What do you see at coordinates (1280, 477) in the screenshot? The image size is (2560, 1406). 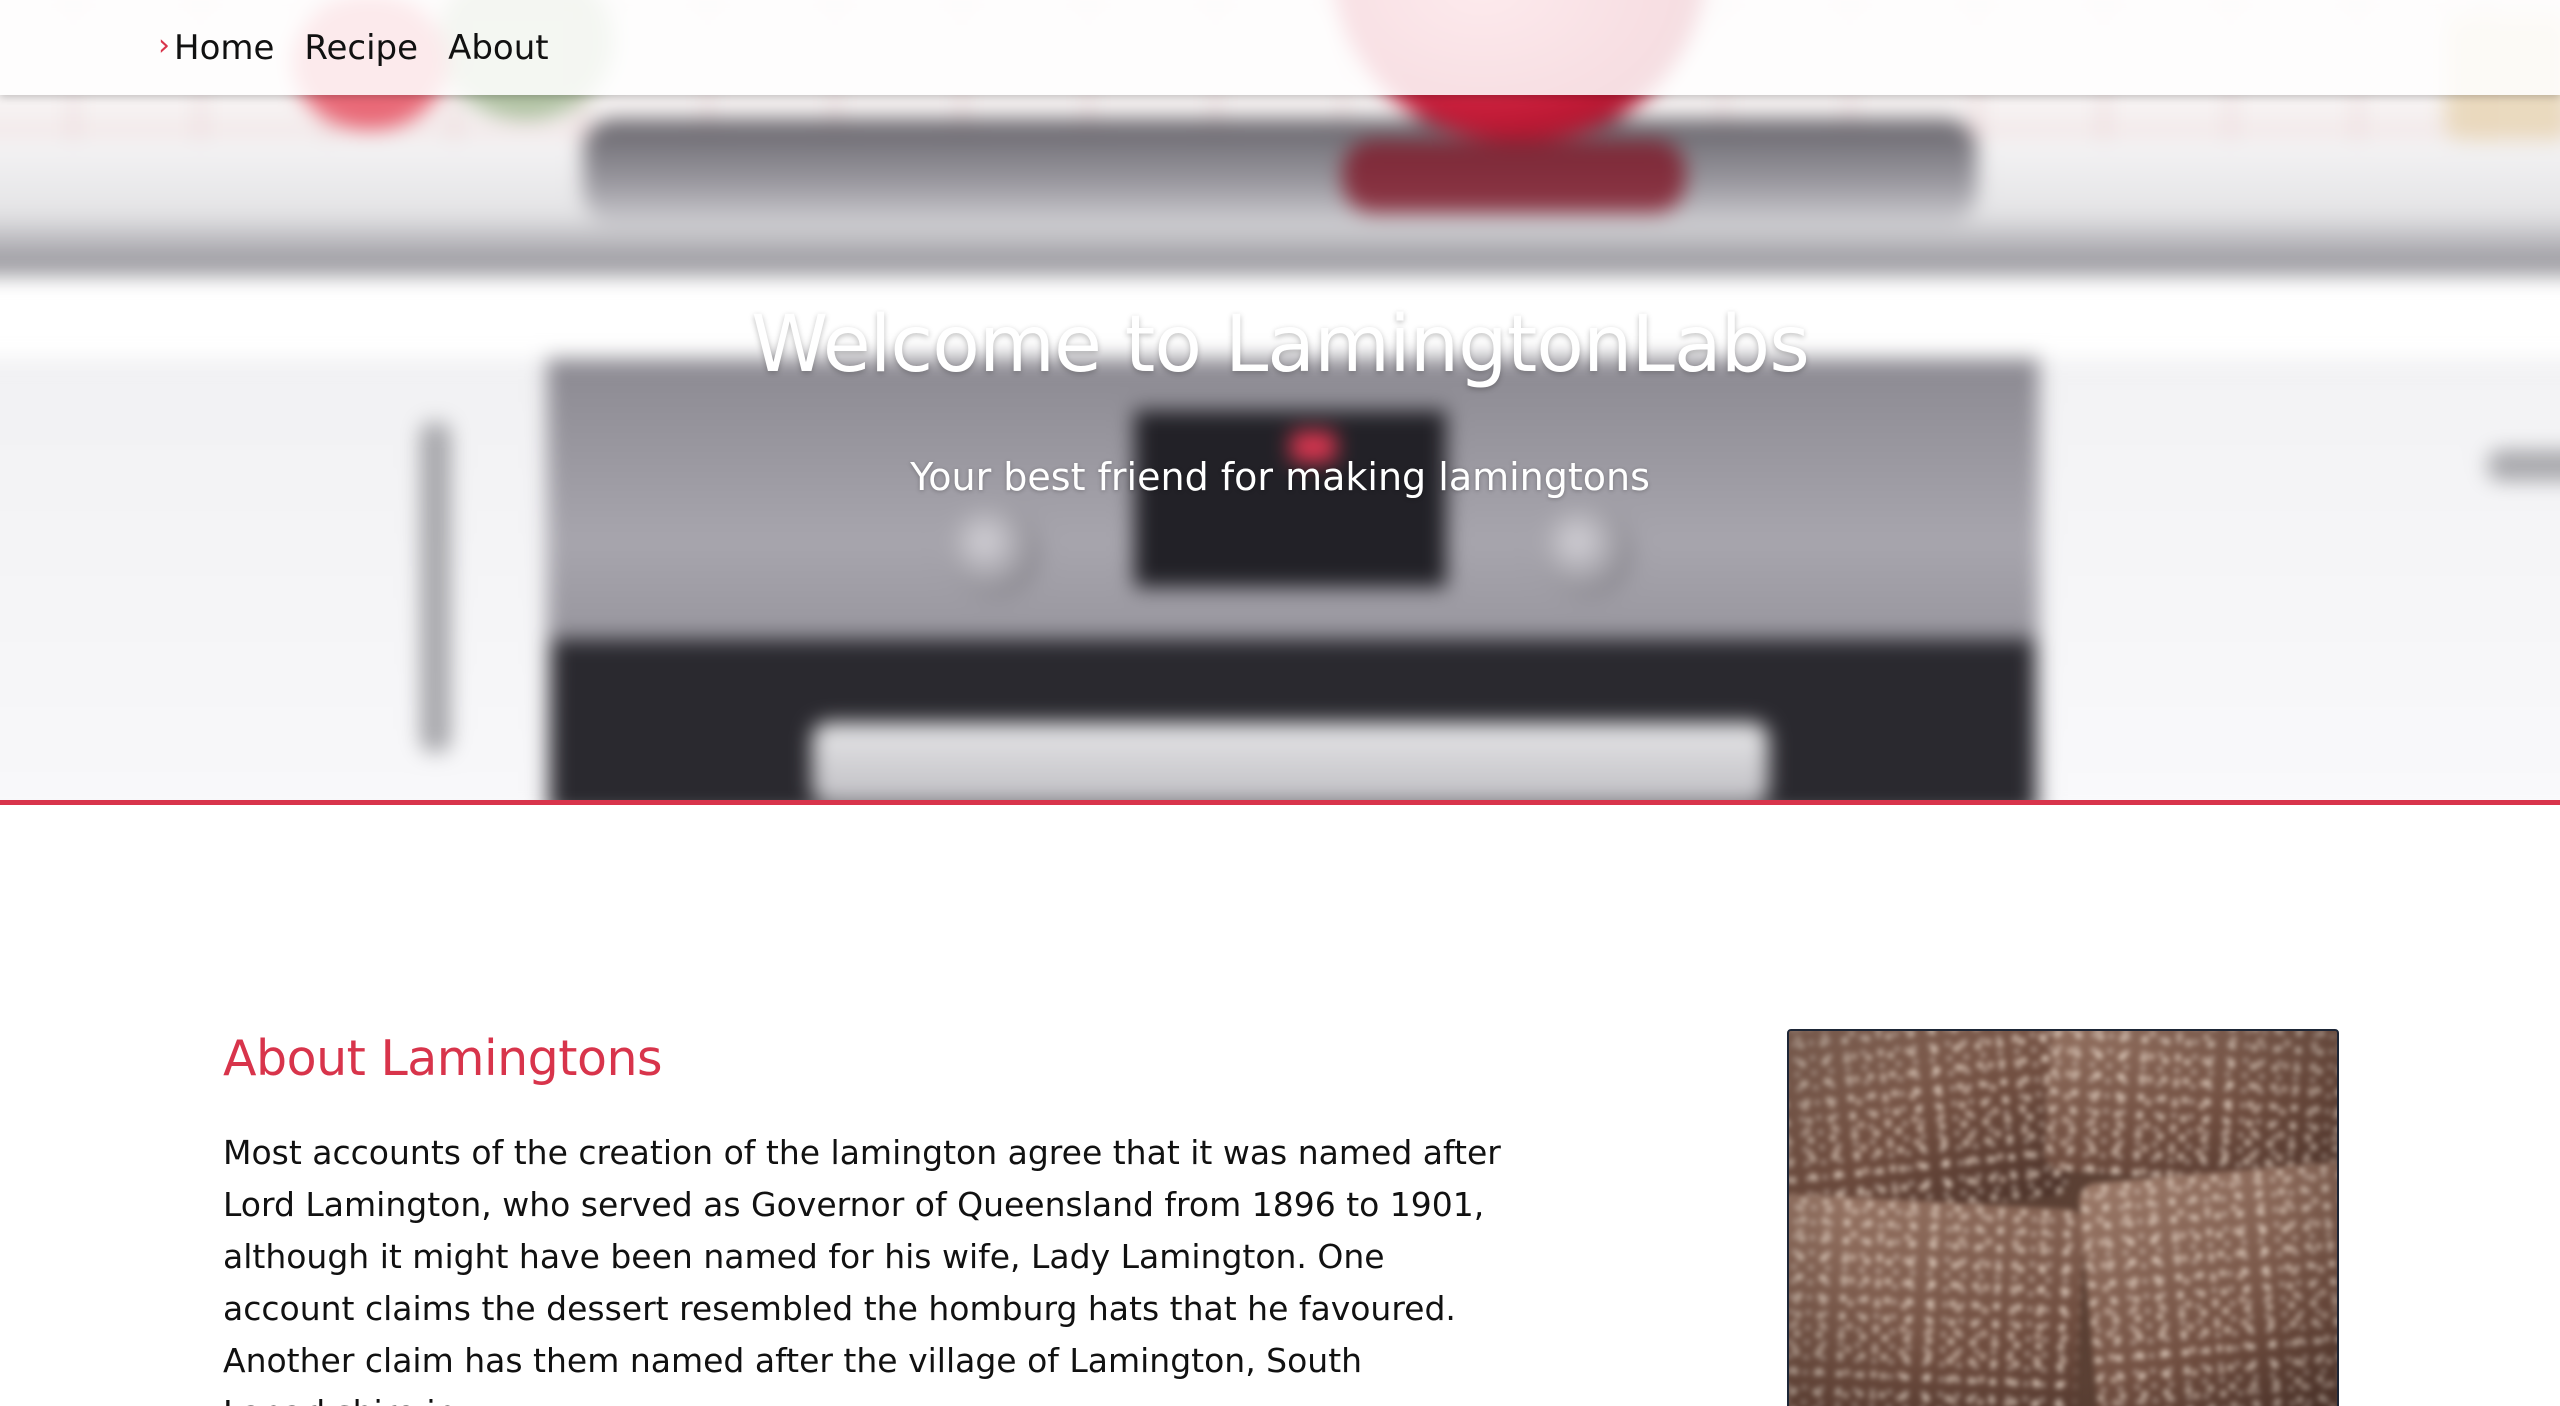 I see `hero-subtitle: Your best friend for making lamingtons` at bounding box center [1280, 477].